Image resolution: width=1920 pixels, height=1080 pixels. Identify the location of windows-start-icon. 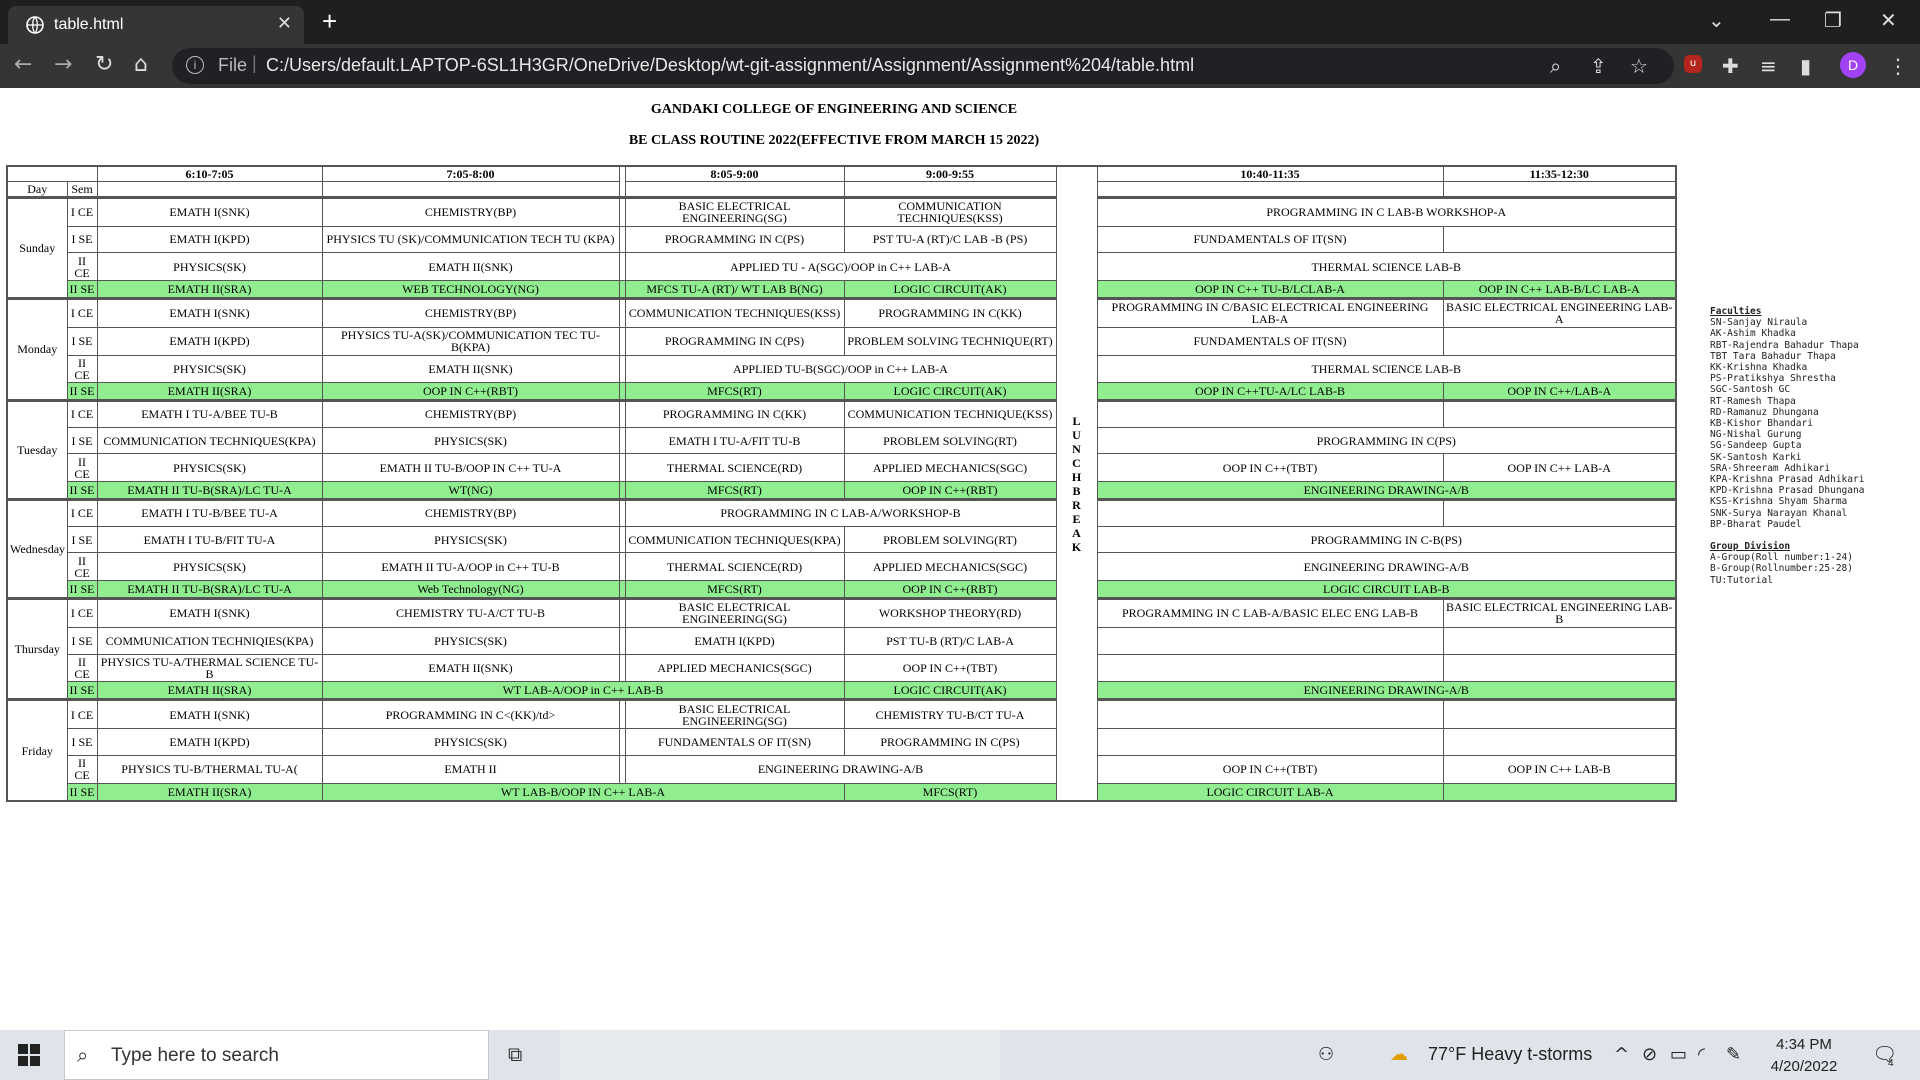
(29, 1055).